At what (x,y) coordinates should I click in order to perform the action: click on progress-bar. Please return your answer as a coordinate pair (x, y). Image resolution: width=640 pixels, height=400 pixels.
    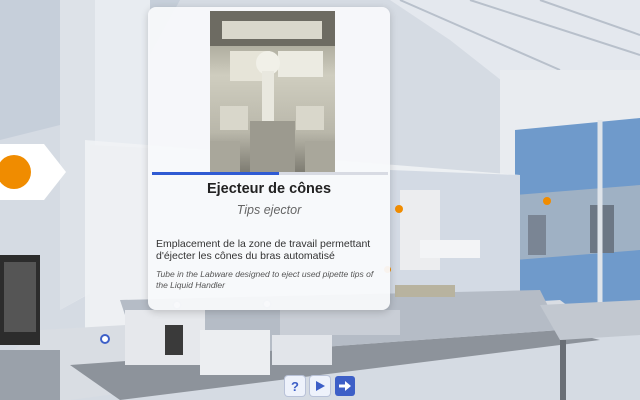
    Looking at the image, I should click on (270, 173).